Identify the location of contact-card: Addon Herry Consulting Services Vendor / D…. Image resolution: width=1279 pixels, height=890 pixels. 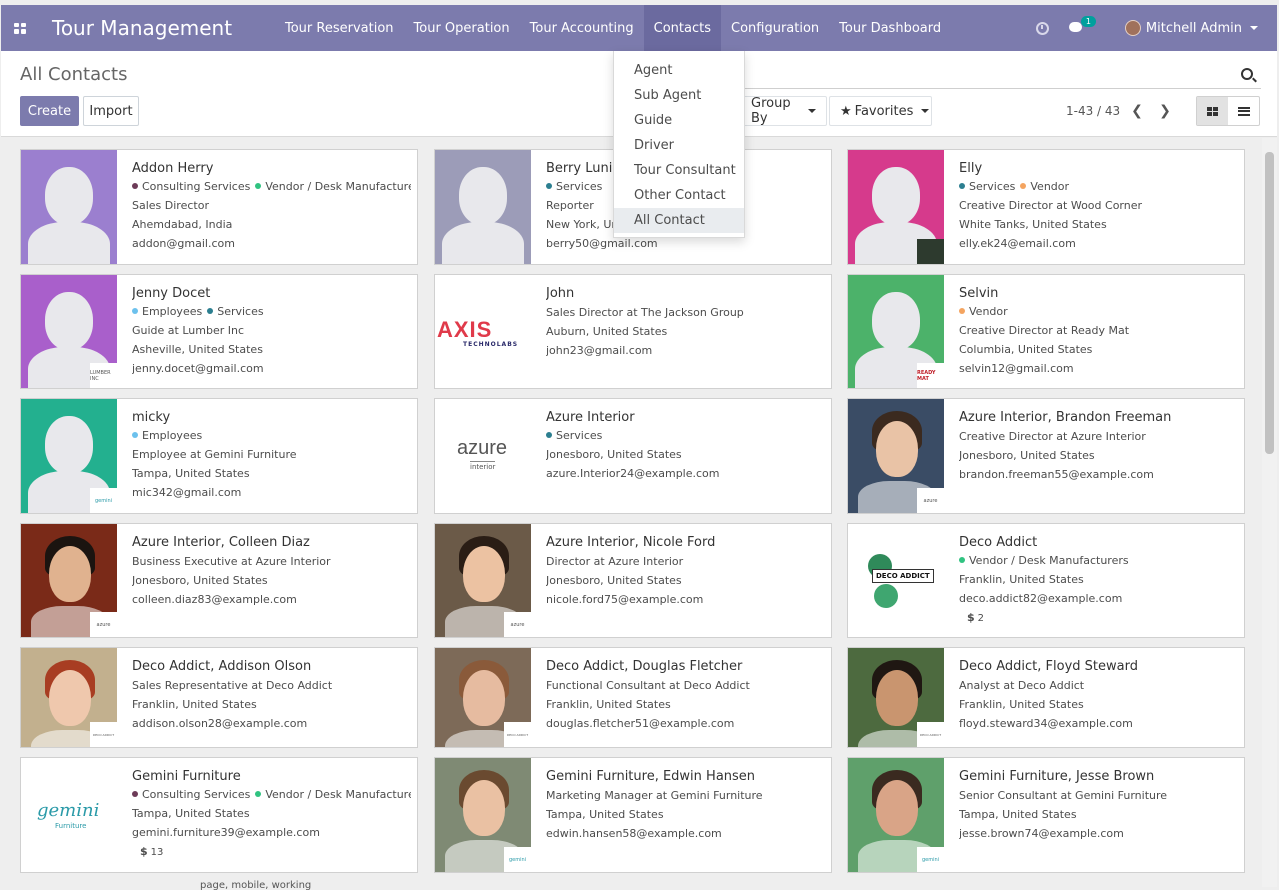
(219, 207).